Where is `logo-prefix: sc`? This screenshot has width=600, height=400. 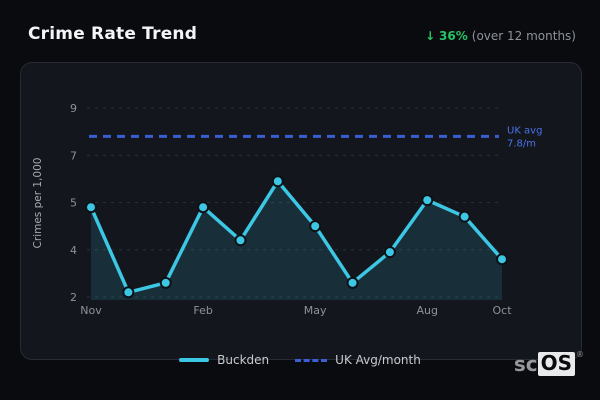
logo-prefix: sc is located at coordinates (525, 364).